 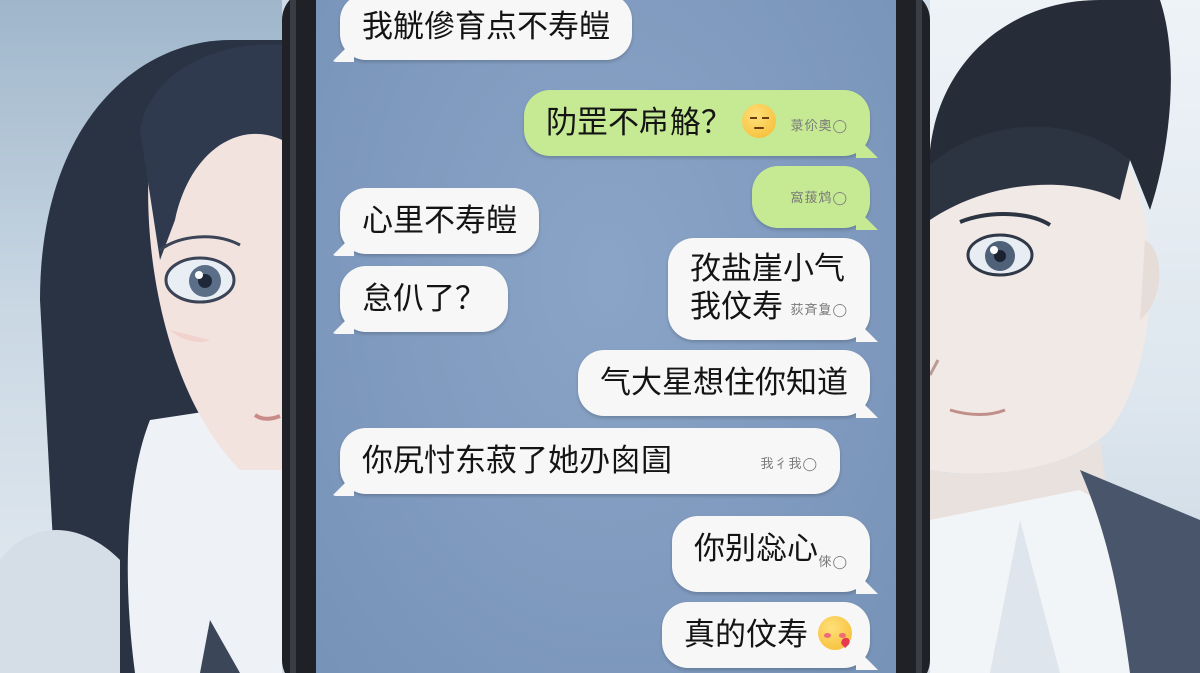 I want to click on message-bubble-outgoing: 气大星想住你知道, so click(x=728, y=384).